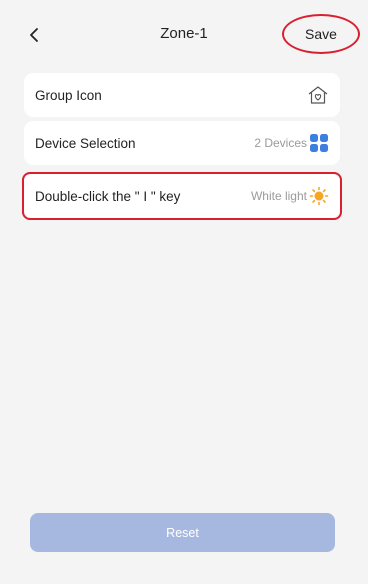 The height and width of the screenshot is (584, 368). Describe the element at coordinates (85, 143) in the screenshot. I see `device-selection-label: Device Selection` at that location.